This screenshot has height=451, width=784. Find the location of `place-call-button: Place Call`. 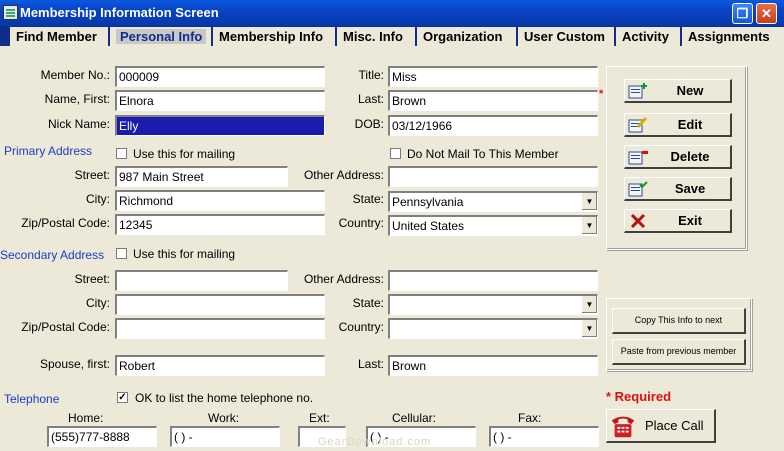

place-call-button: Place Call is located at coordinates (661, 426).